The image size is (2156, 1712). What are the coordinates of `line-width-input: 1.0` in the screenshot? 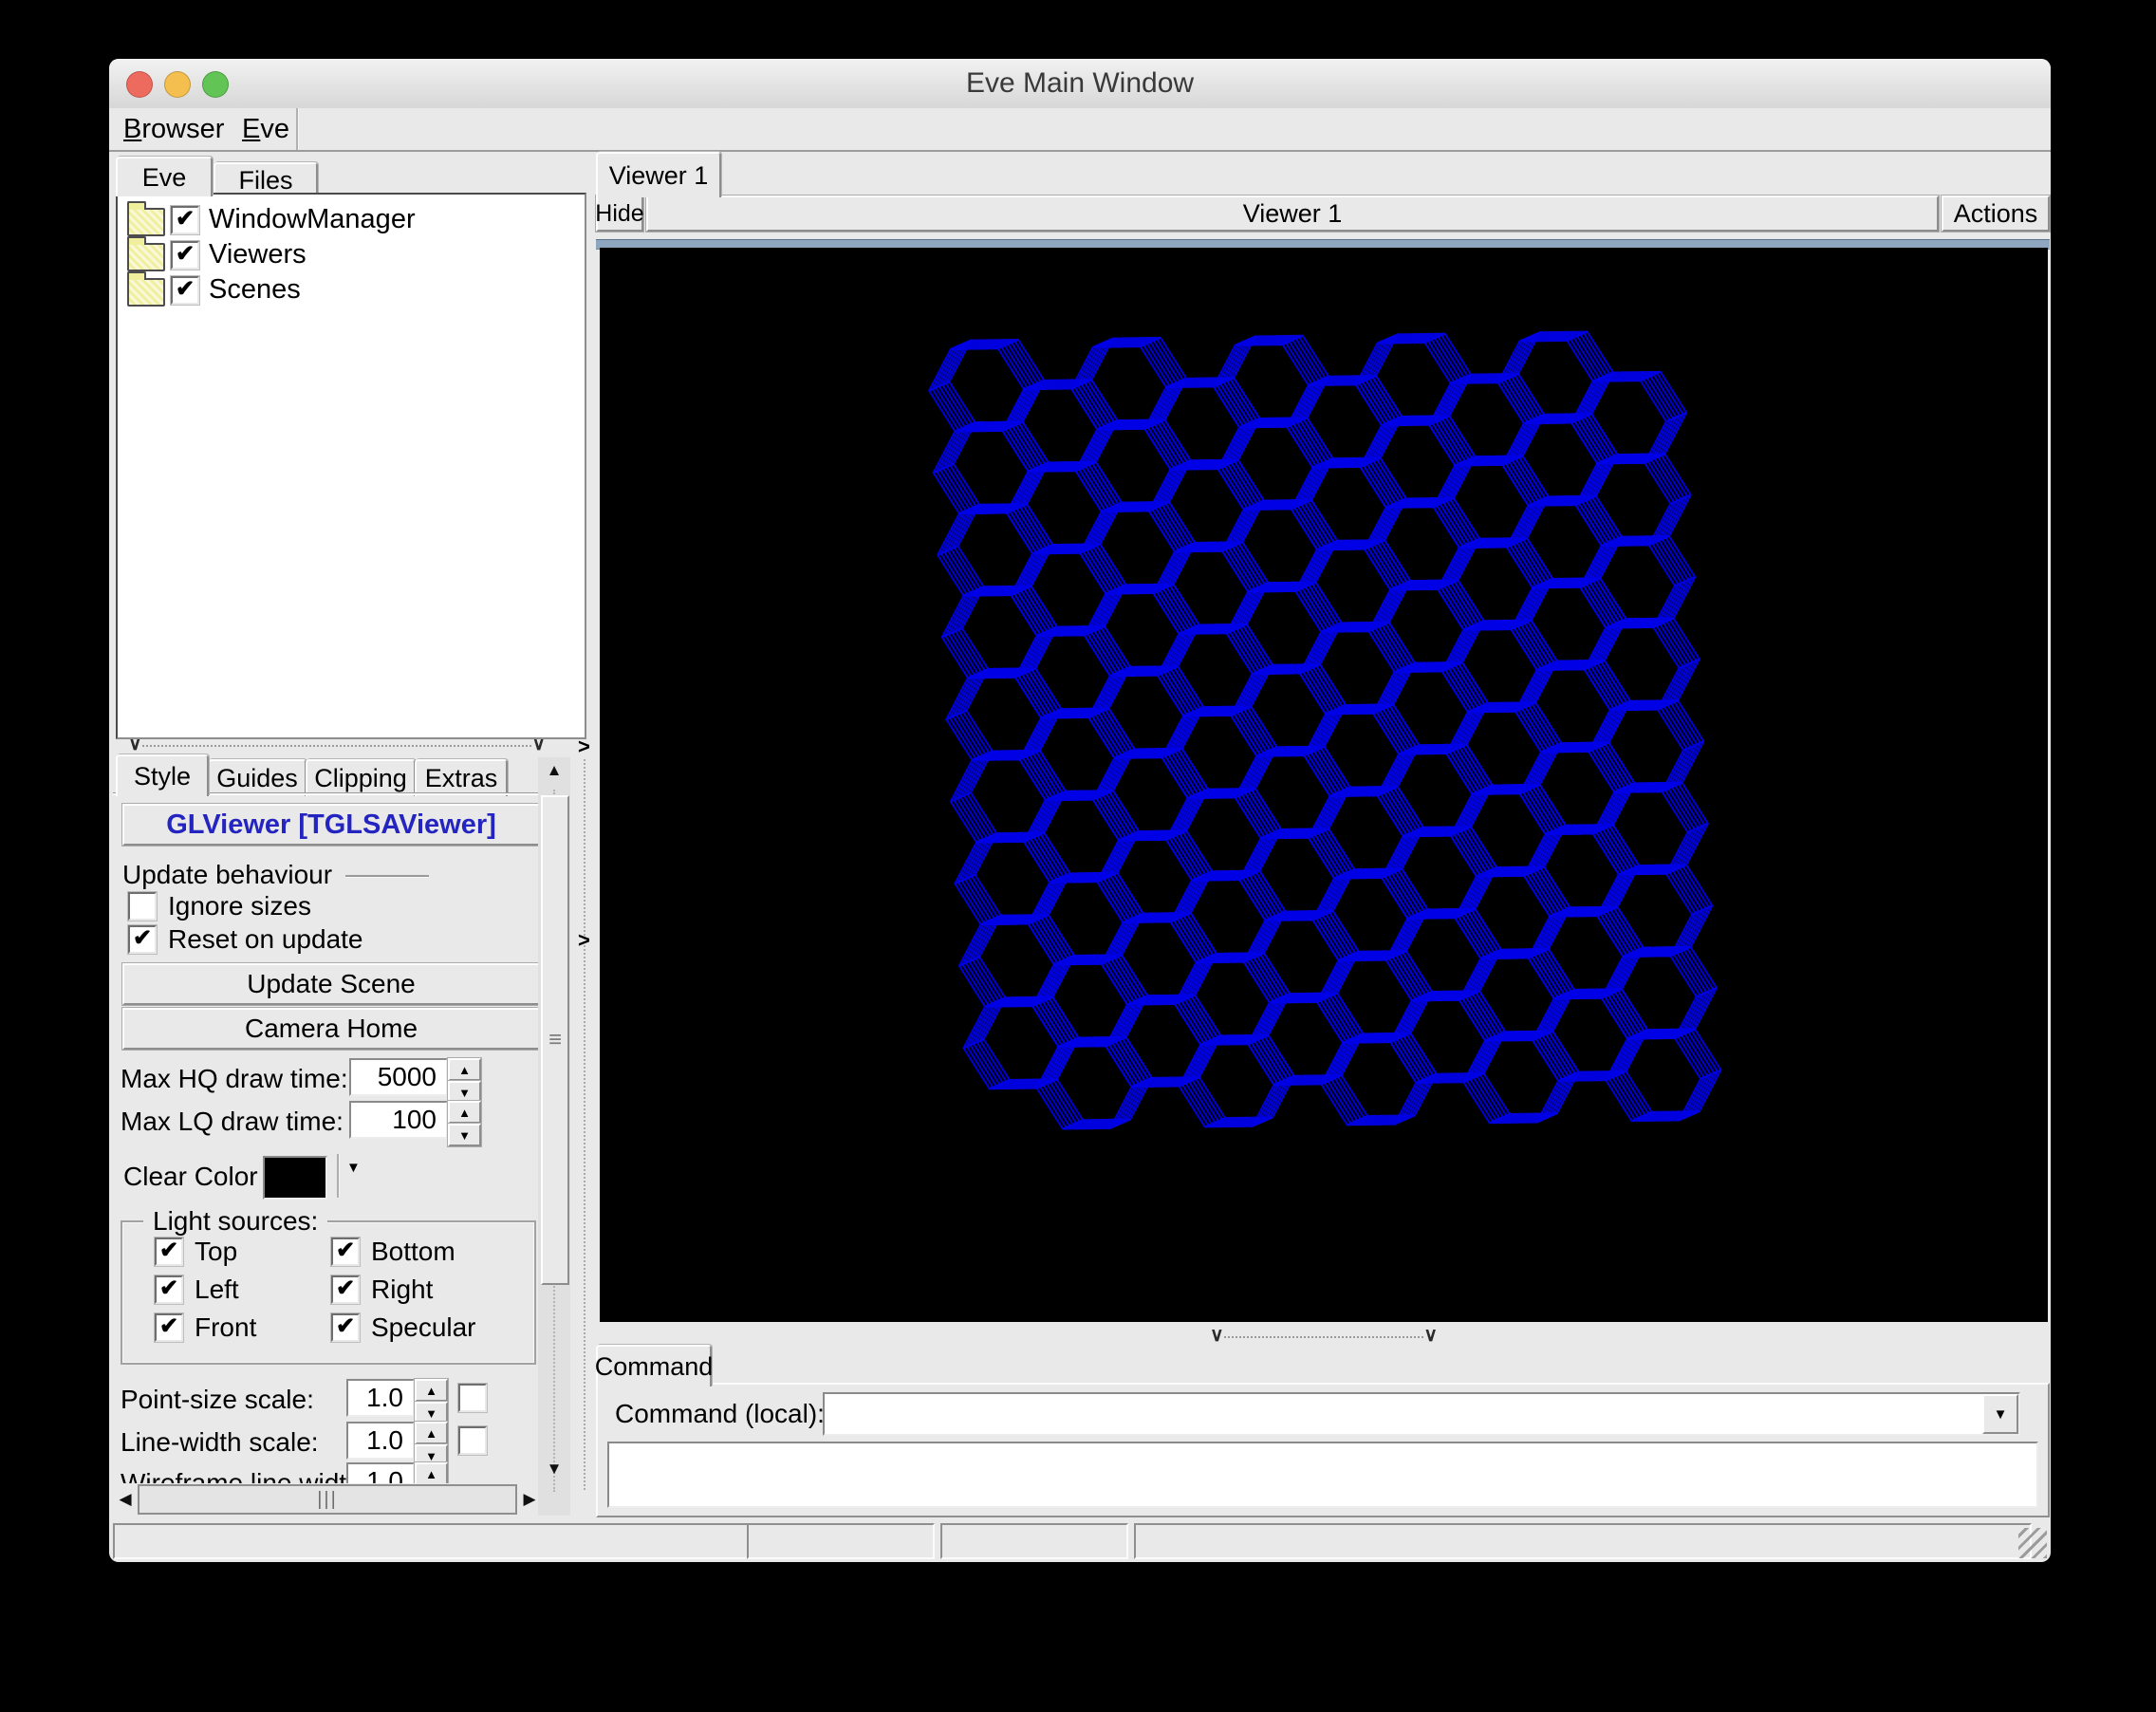 It's located at (380, 1441).